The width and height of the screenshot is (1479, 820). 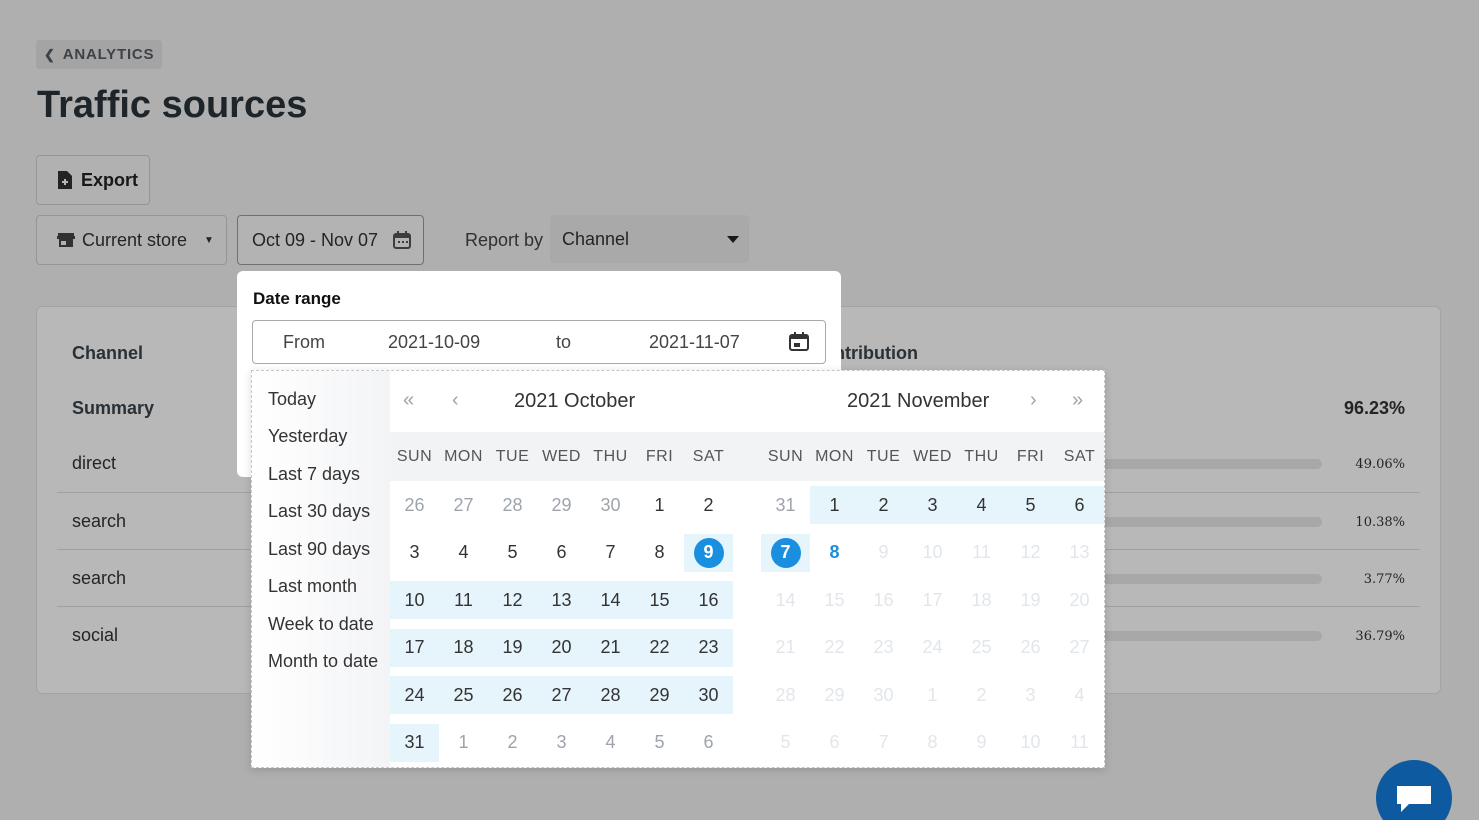 I want to click on preset-last-month: Last month, so click(x=312, y=586).